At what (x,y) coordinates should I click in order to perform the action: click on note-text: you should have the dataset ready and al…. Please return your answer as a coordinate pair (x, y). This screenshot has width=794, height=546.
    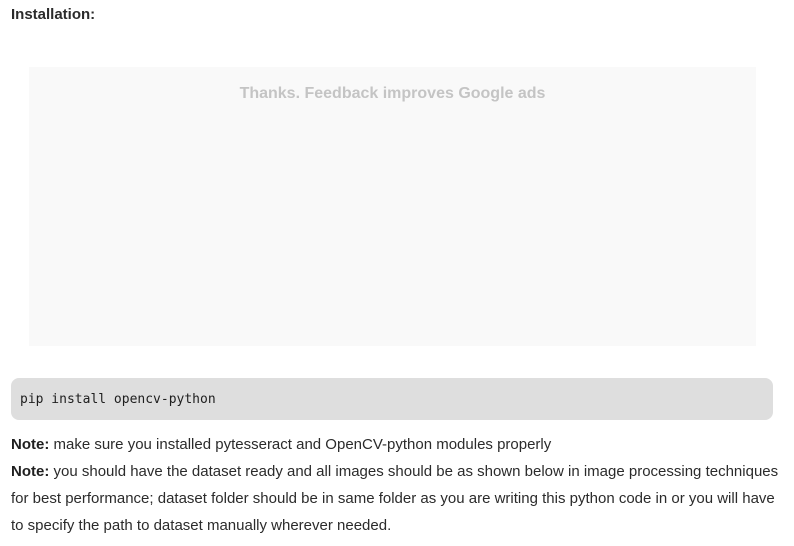
    Looking at the image, I should click on (395, 498).